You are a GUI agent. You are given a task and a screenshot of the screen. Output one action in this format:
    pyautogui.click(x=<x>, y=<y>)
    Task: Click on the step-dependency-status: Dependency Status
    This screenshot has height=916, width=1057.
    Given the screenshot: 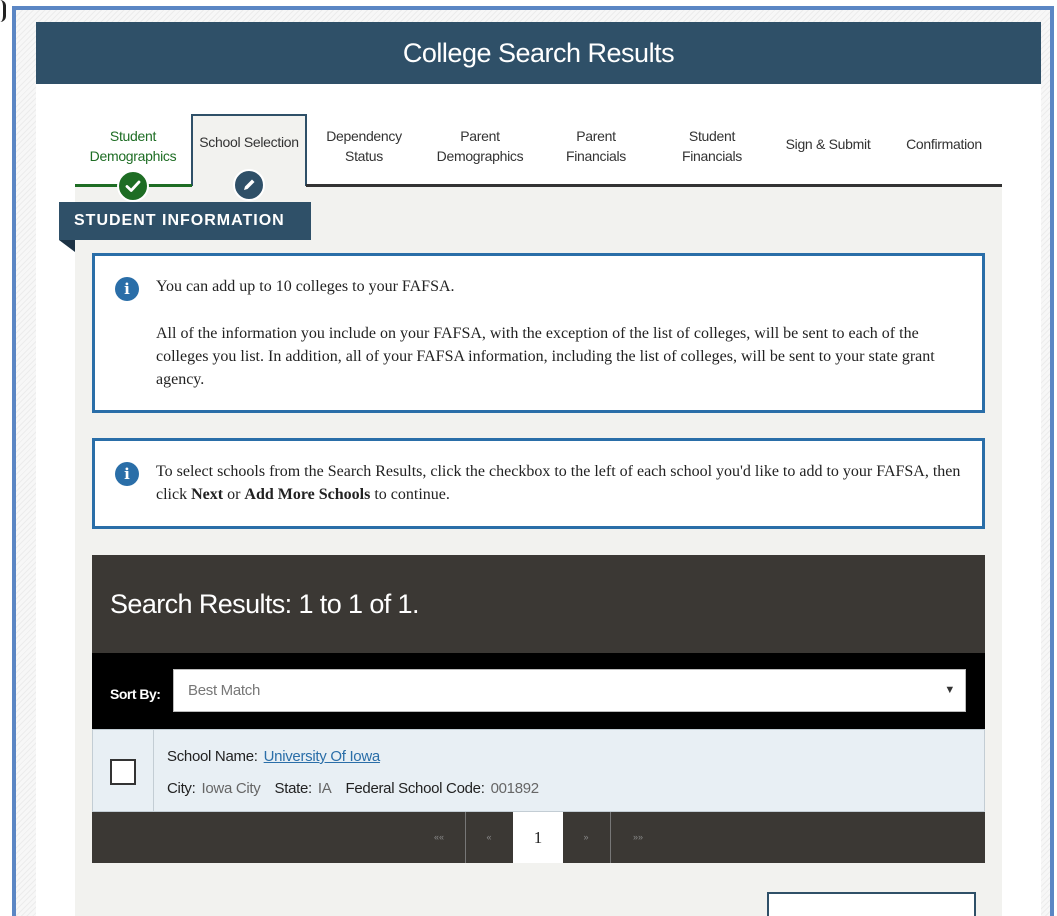 What is the action you would take?
    pyautogui.click(x=364, y=156)
    